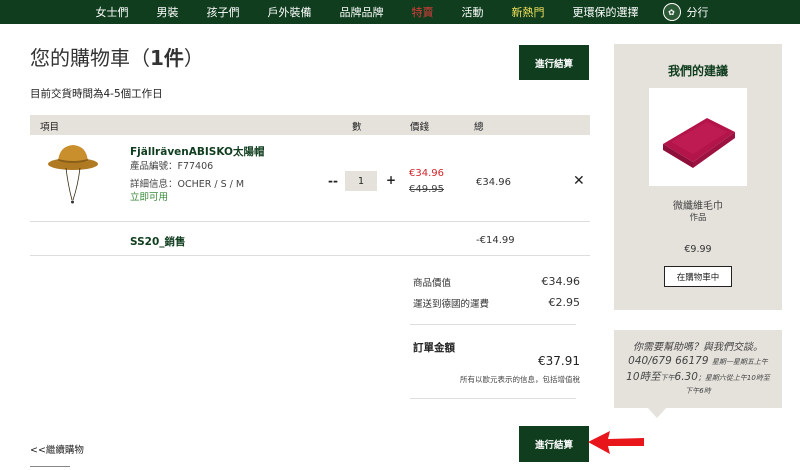  I want to click on product-availability: 立即可用, so click(149, 197).